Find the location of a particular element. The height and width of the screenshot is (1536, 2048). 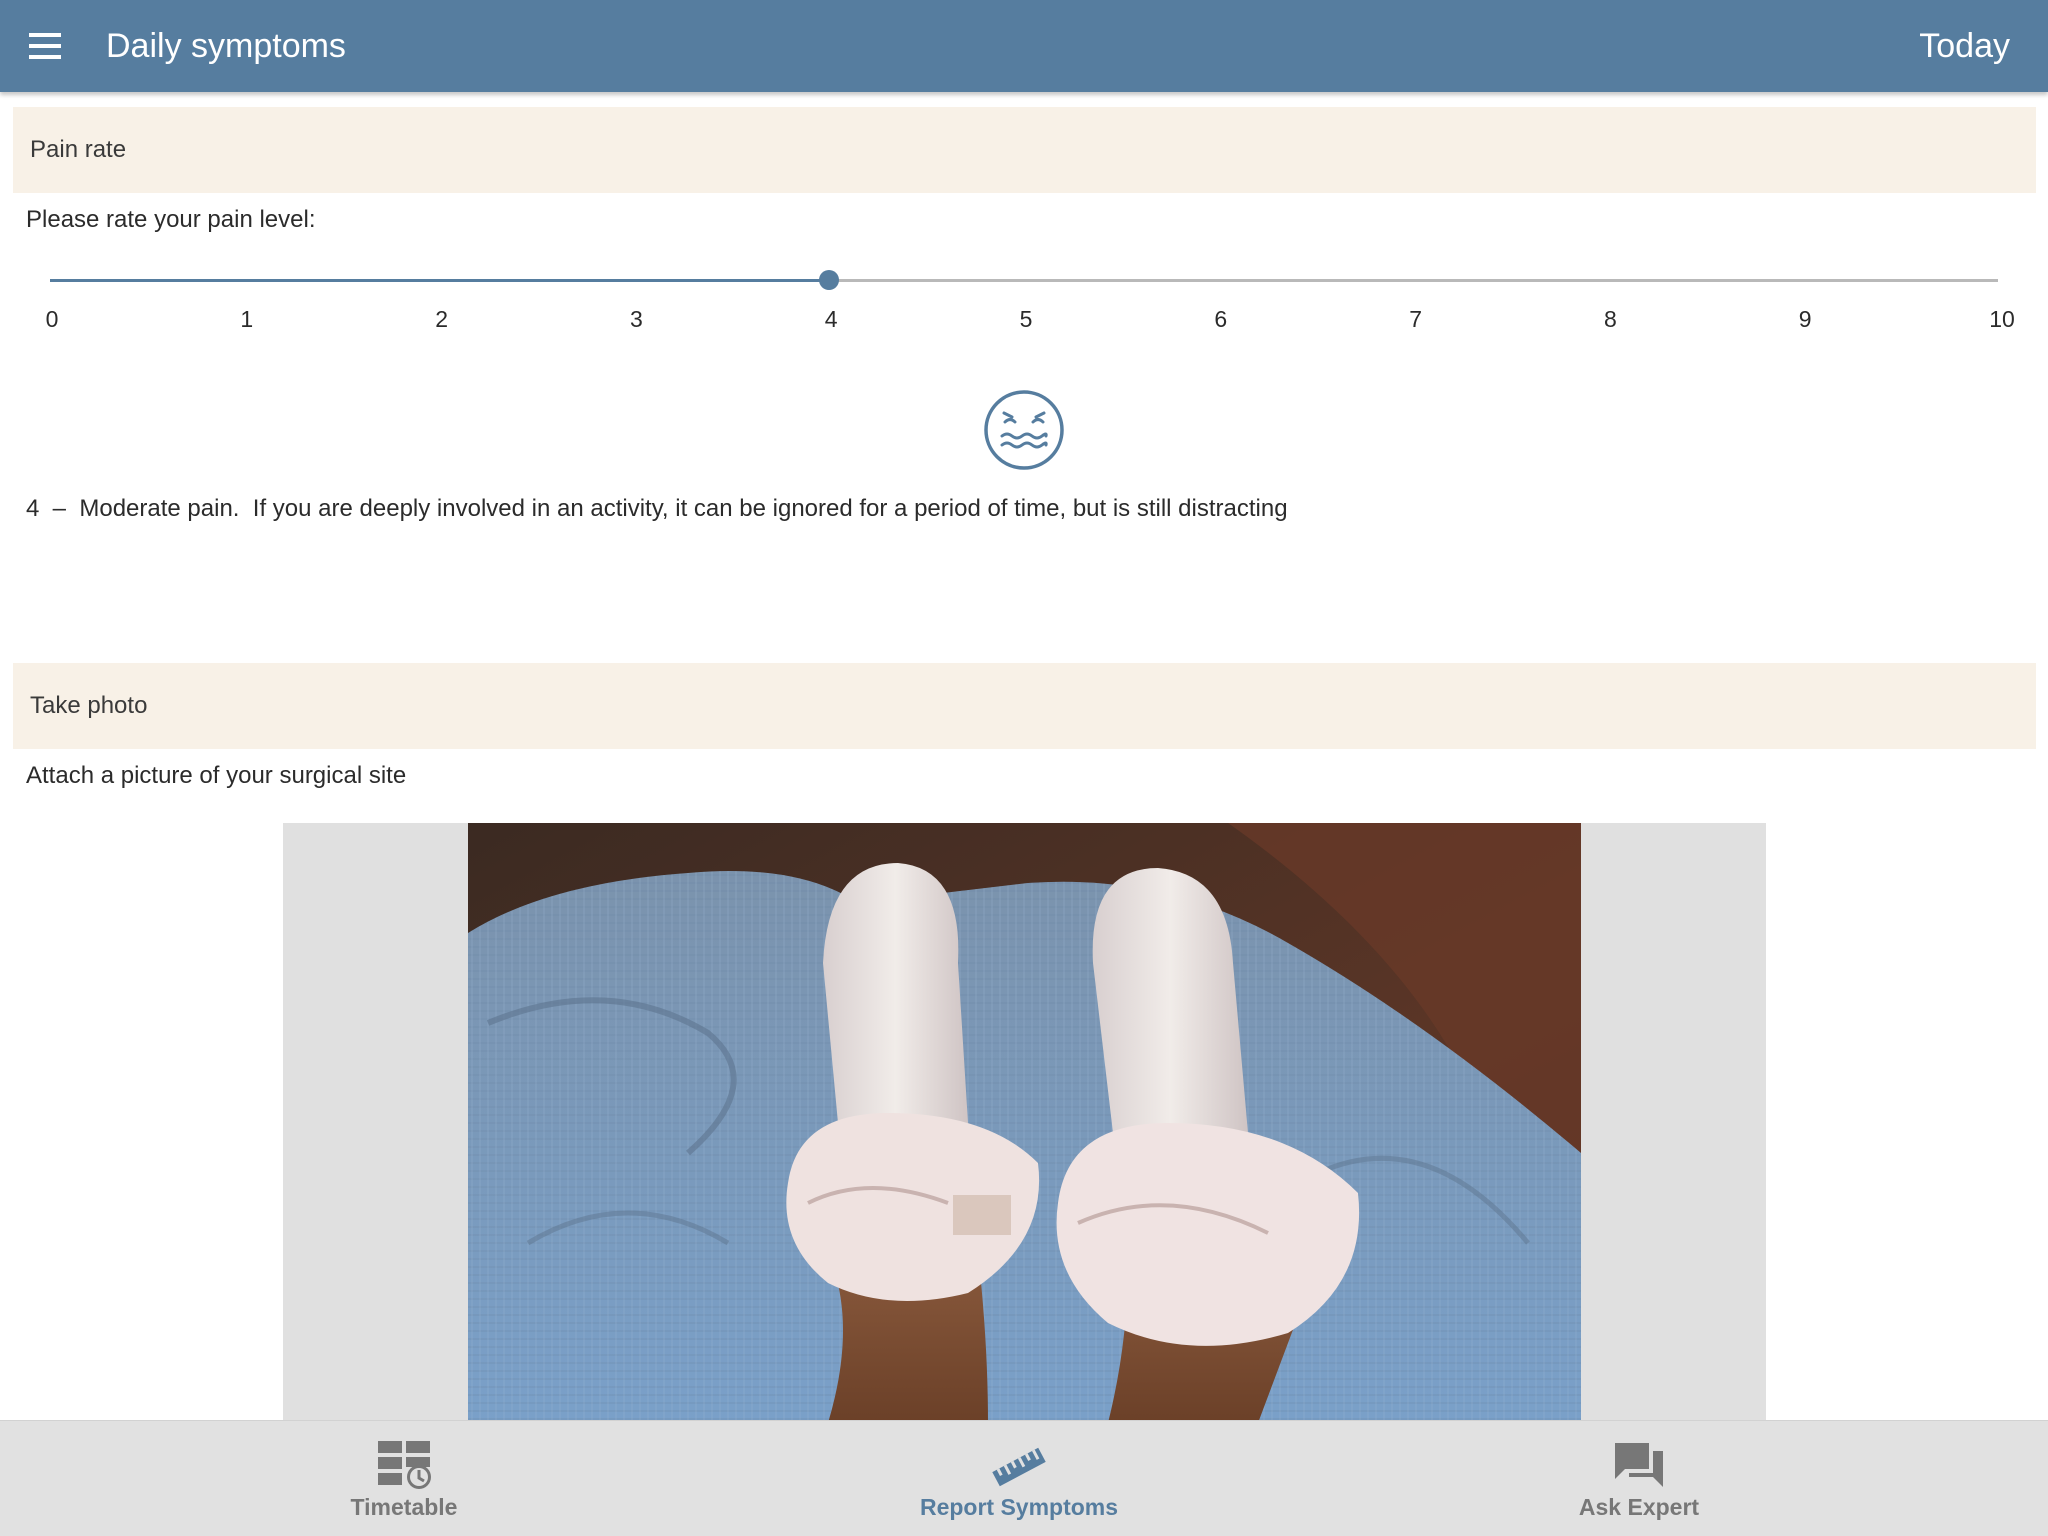

slider-tick-label: 8 is located at coordinates (1610, 319).